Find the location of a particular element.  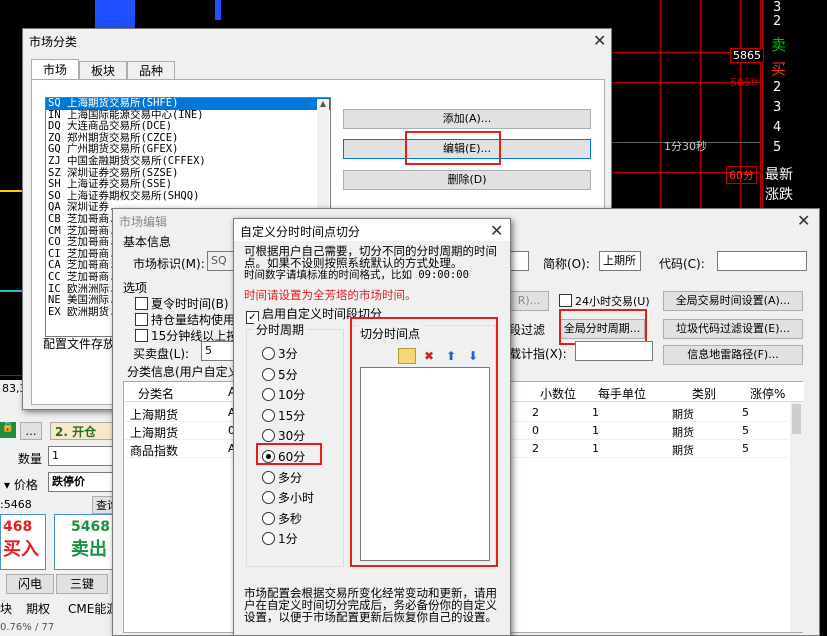

move-up-icon: ⬆ is located at coordinates (451, 356).